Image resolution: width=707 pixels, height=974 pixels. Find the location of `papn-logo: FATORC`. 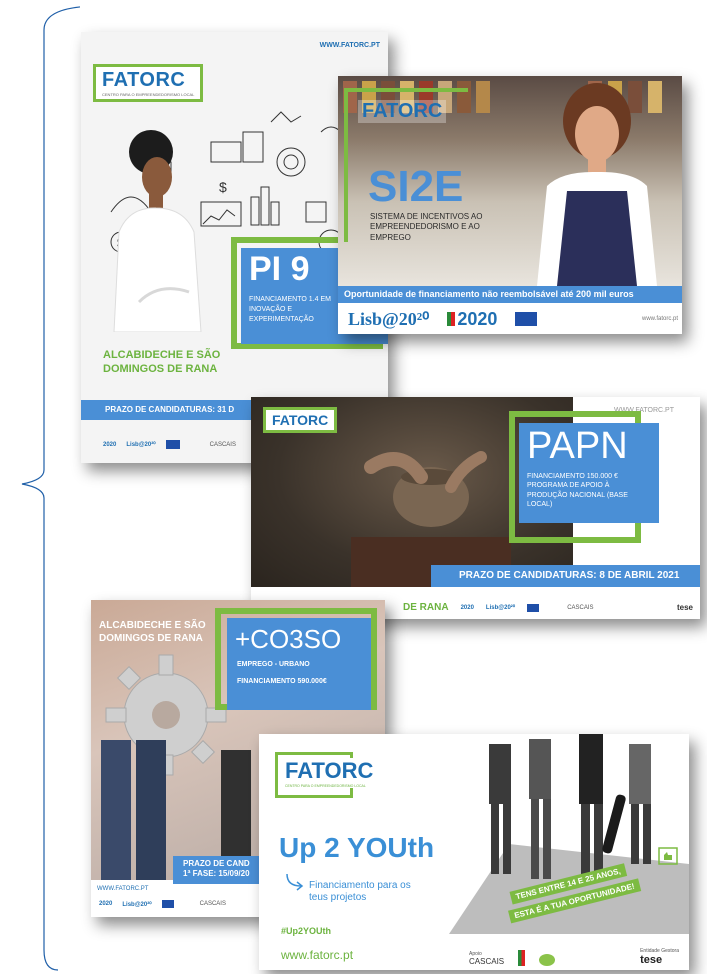

papn-logo: FATORC is located at coordinates (300, 420).